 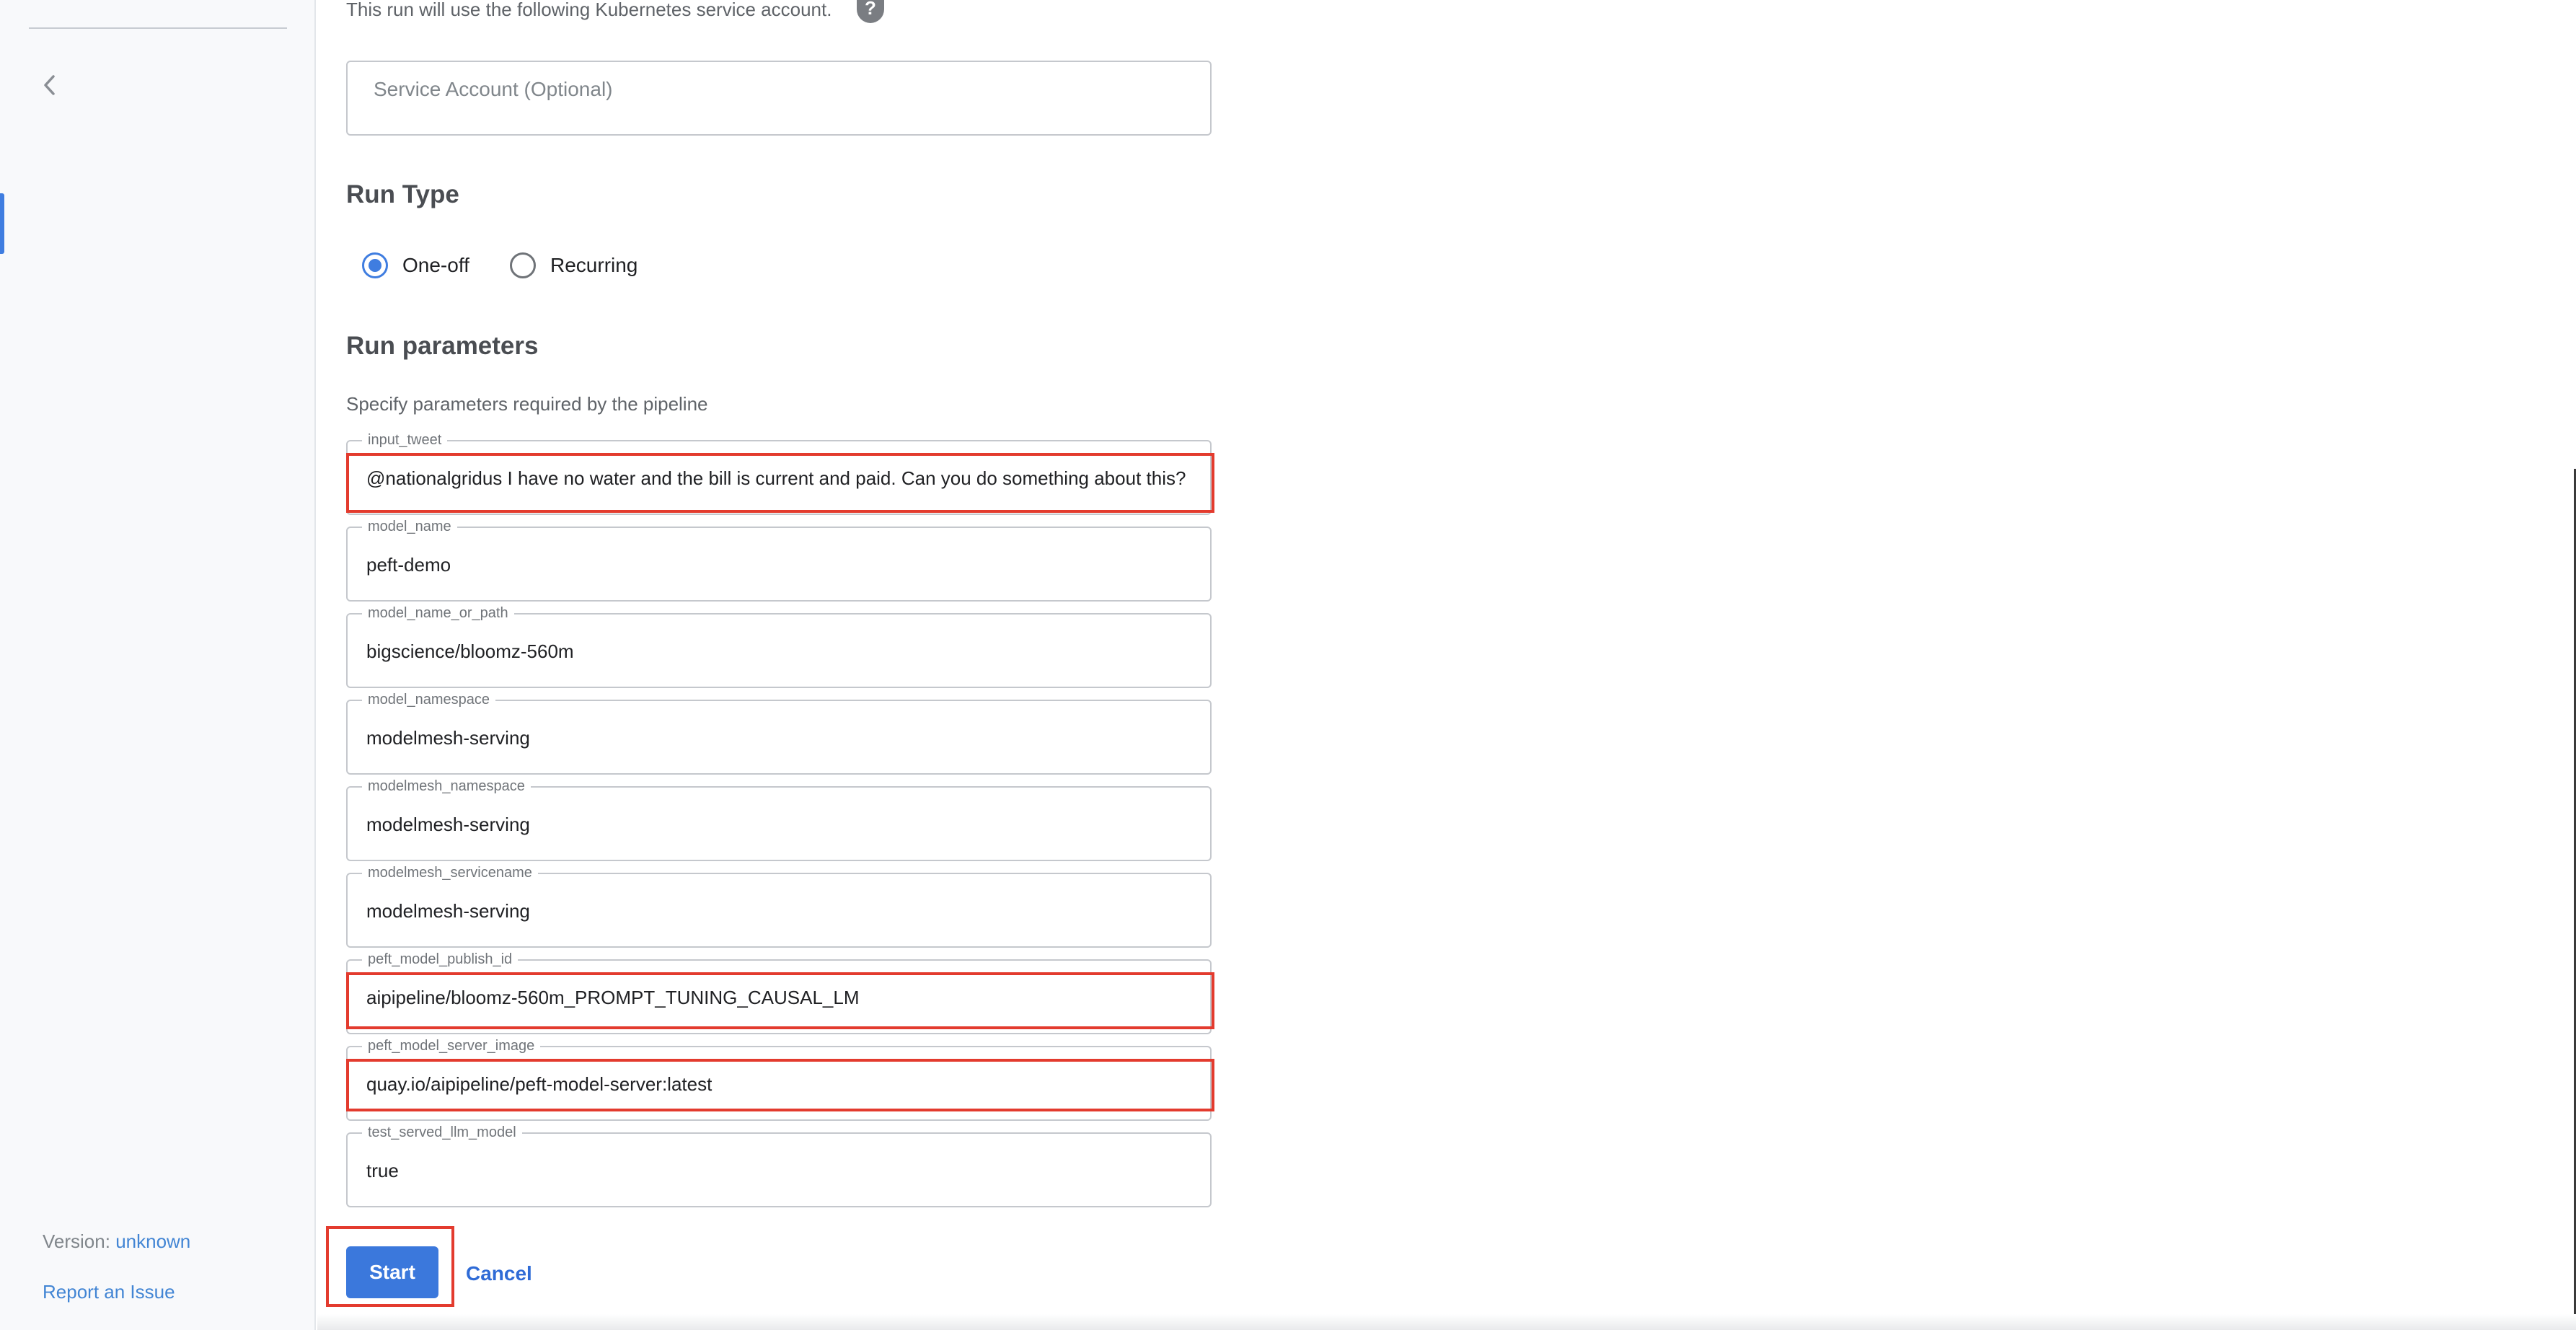 What do you see at coordinates (435, 265) in the screenshot?
I see `radio-one-off-label: One-off` at bounding box center [435, 265].